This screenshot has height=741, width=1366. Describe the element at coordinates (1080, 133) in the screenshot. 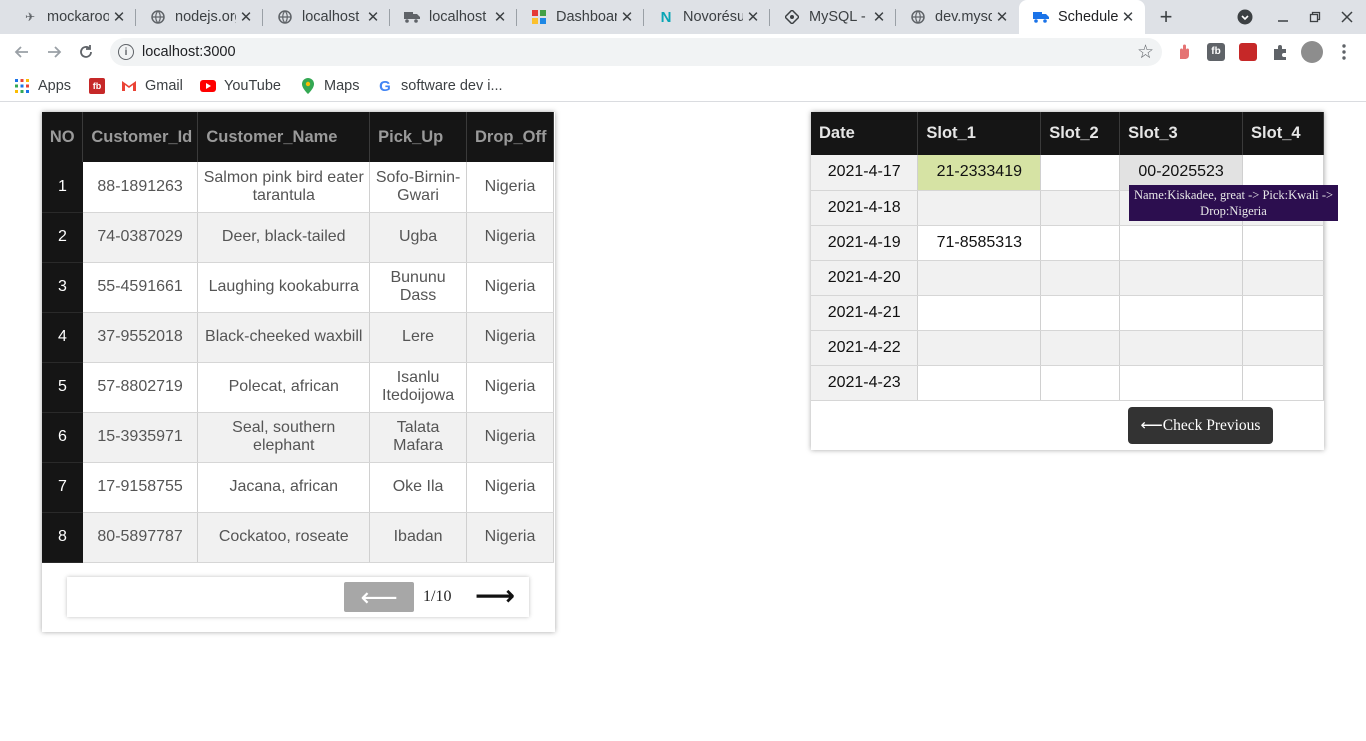

I see `column-header: Slot_2` at that location.